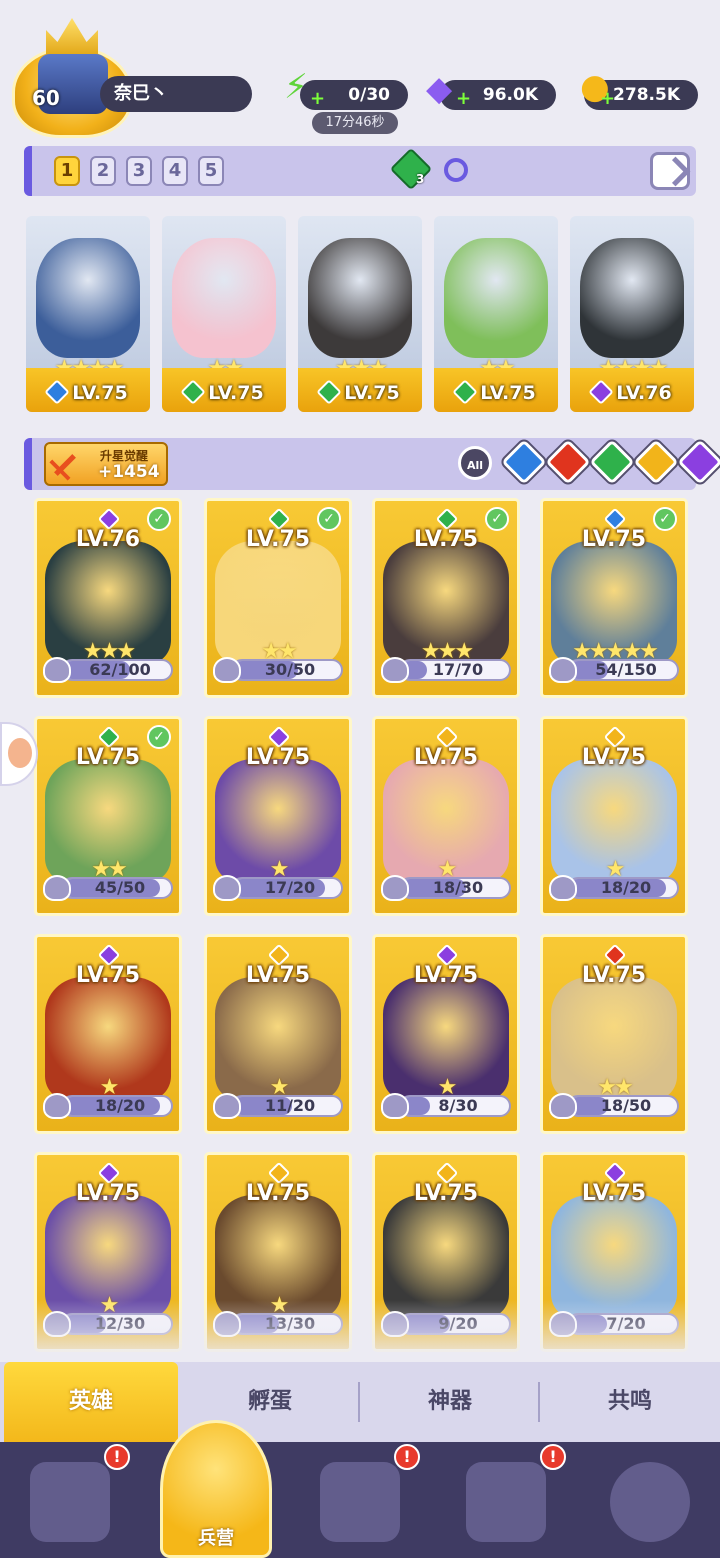 The height and width of the screenshot is (1558, 720). I want to click on search-icon, so click(456, 170).